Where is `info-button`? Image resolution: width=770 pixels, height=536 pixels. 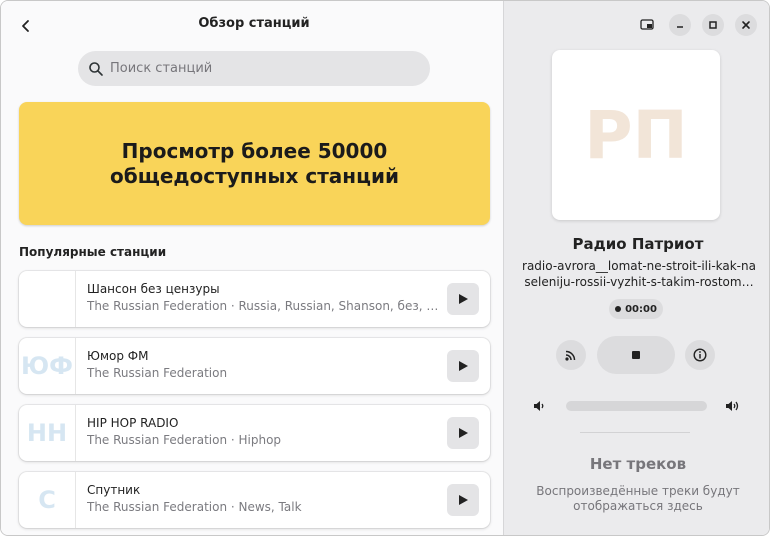 info-button is located at coordinates (700, 355).